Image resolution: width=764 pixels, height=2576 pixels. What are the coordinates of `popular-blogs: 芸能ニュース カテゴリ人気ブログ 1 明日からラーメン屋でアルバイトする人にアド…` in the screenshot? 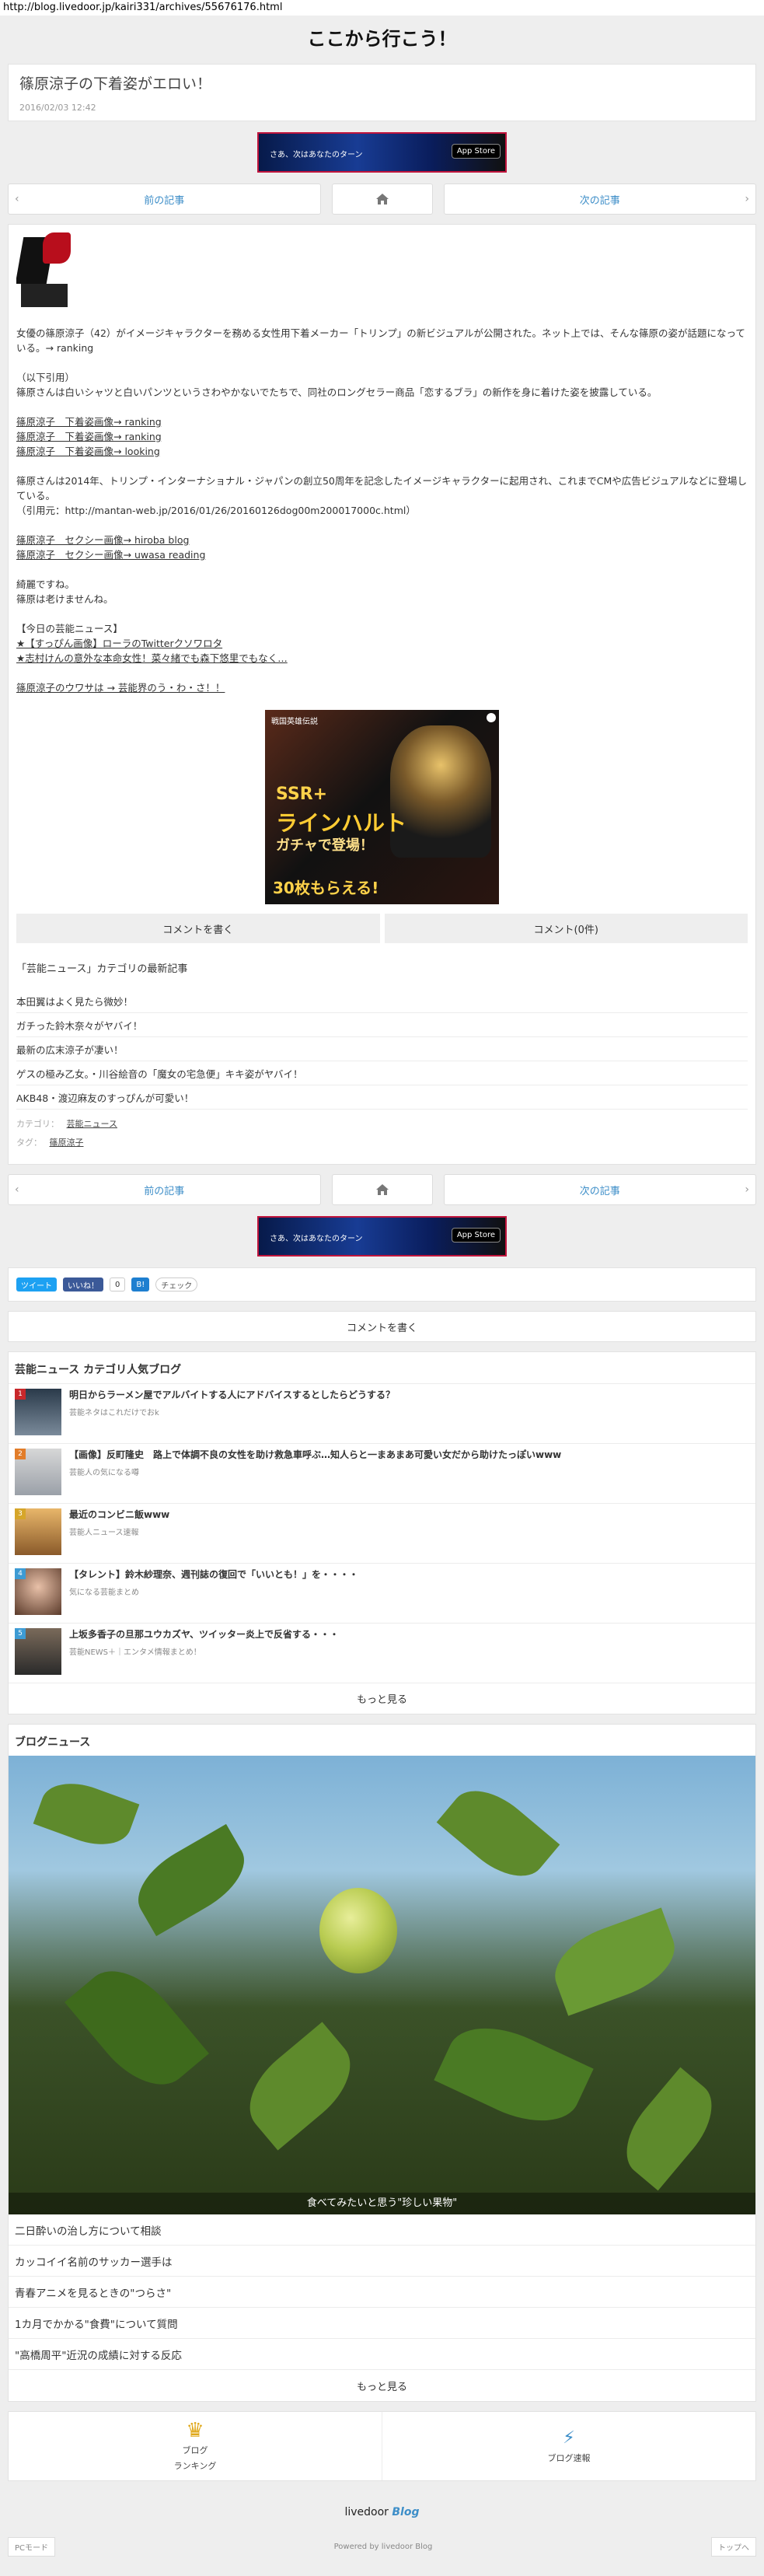 It's located at (382, 1532).